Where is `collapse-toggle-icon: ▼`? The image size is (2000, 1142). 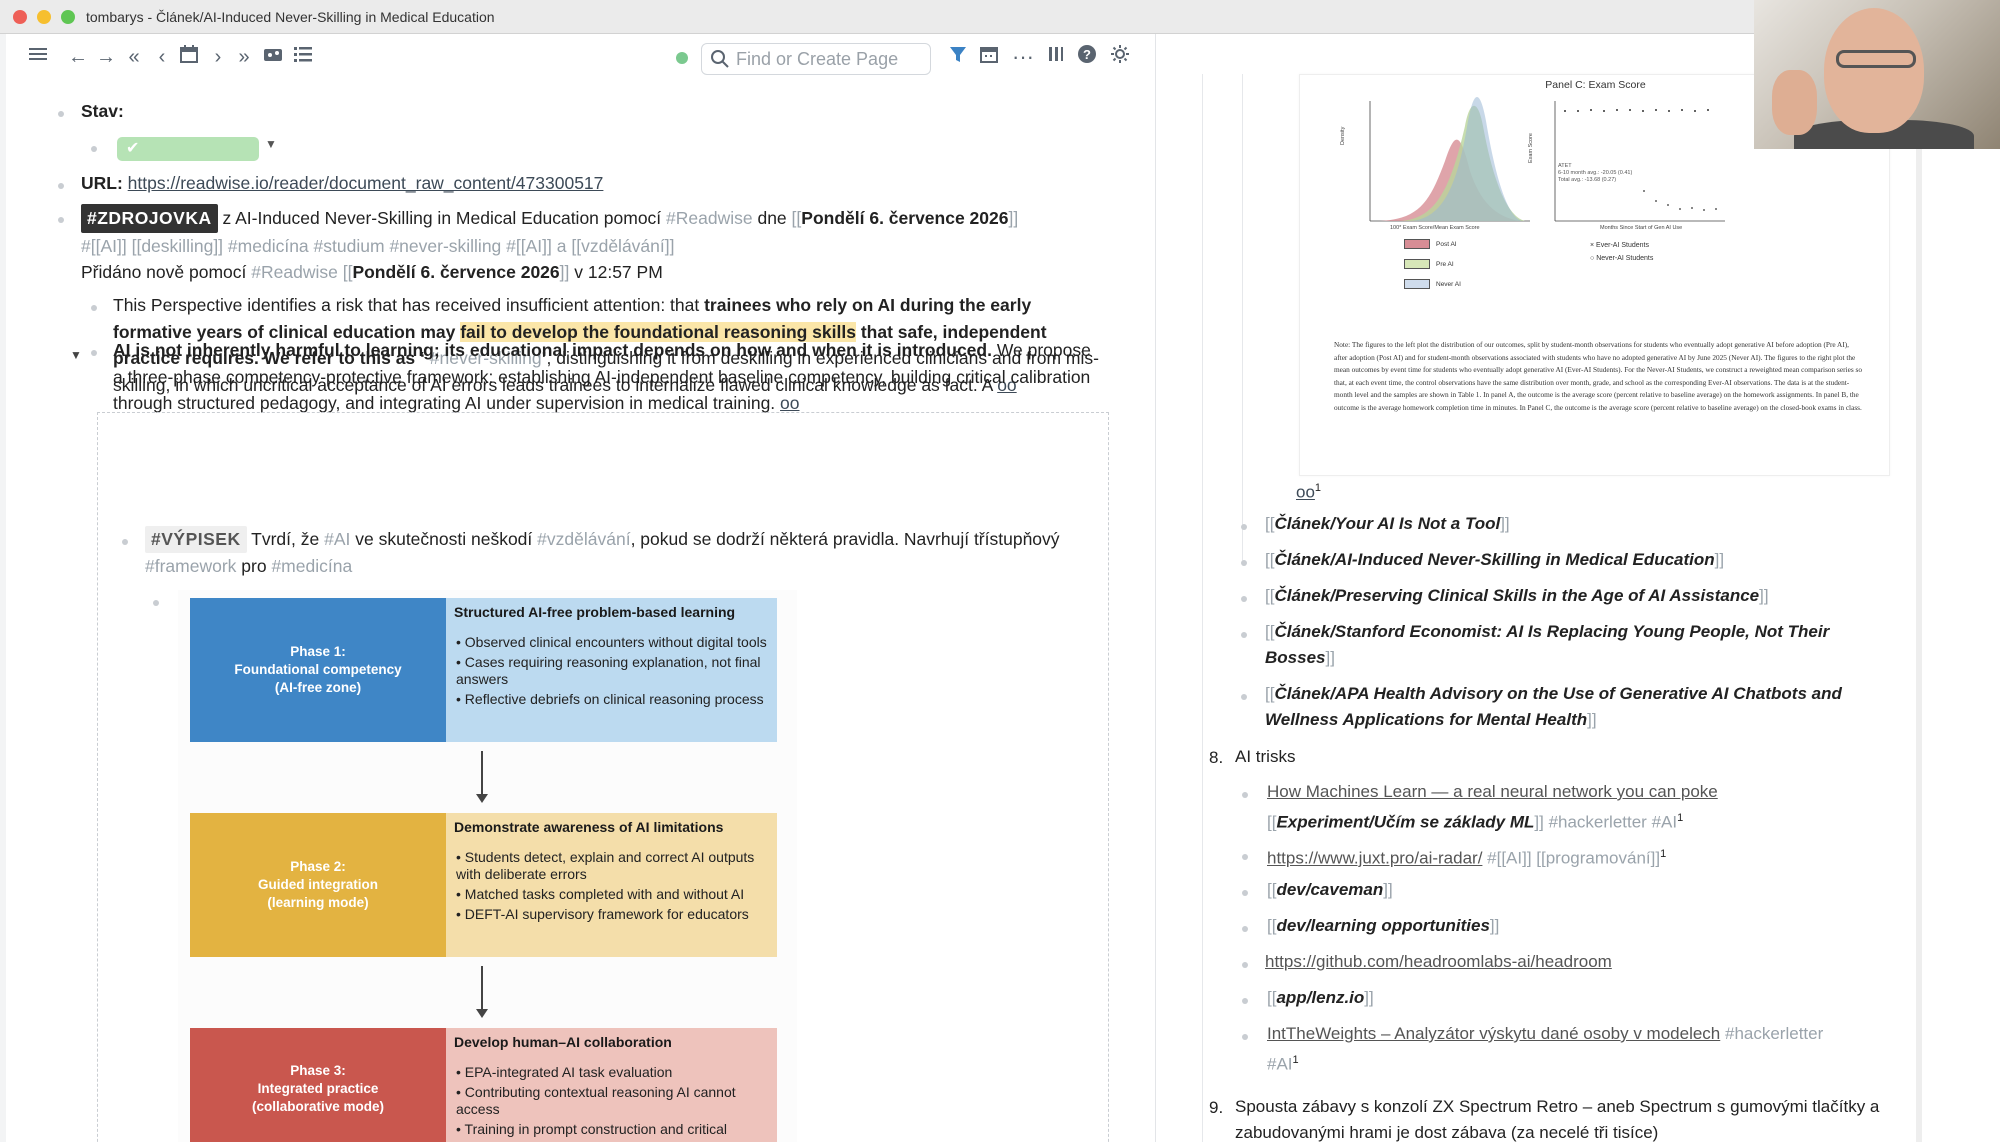
collapse-toggle-icon: ▼ is located at coordinates (76, 355).